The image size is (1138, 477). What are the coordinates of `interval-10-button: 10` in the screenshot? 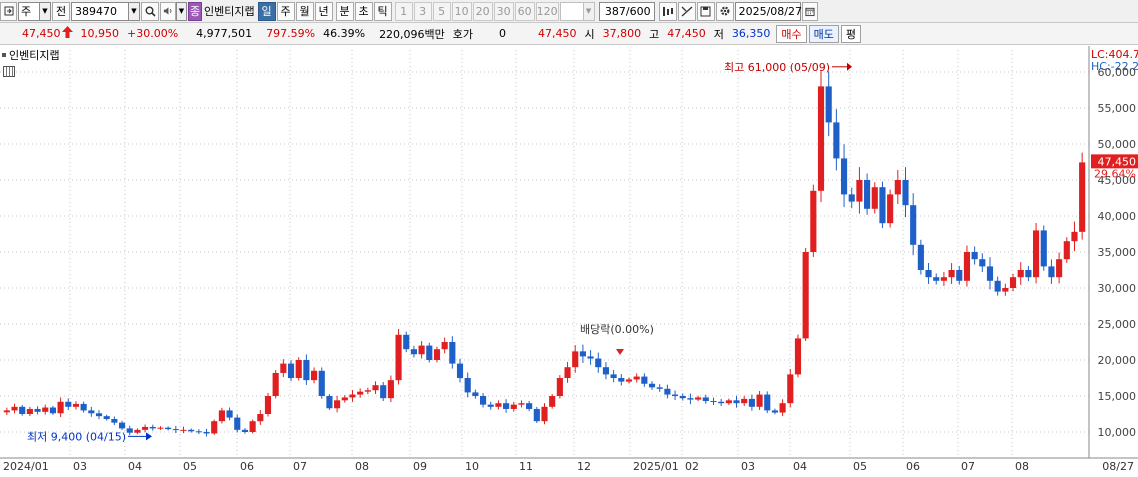 It's located at (461, 11).